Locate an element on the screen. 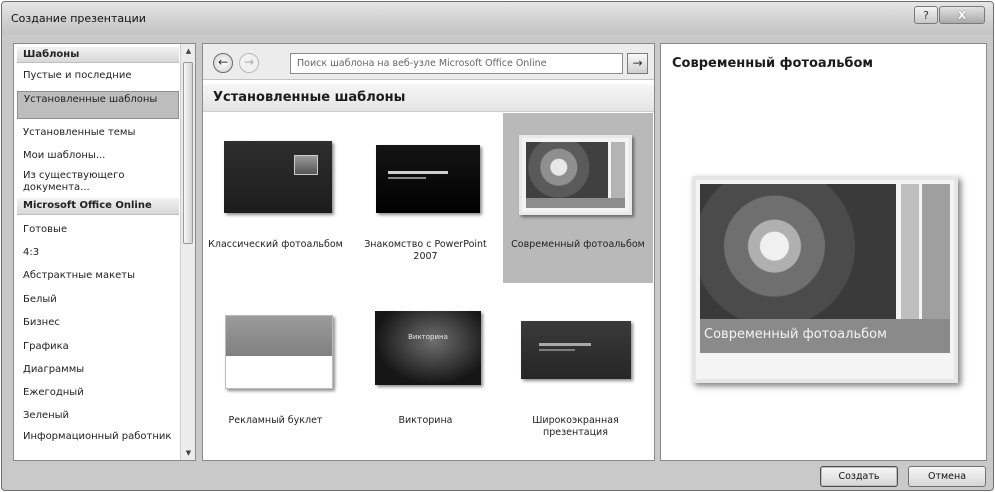 The height and width of the screenshot is (492, 995). title-bar: Создание презентации ? X is located at coordinates (497, 18).